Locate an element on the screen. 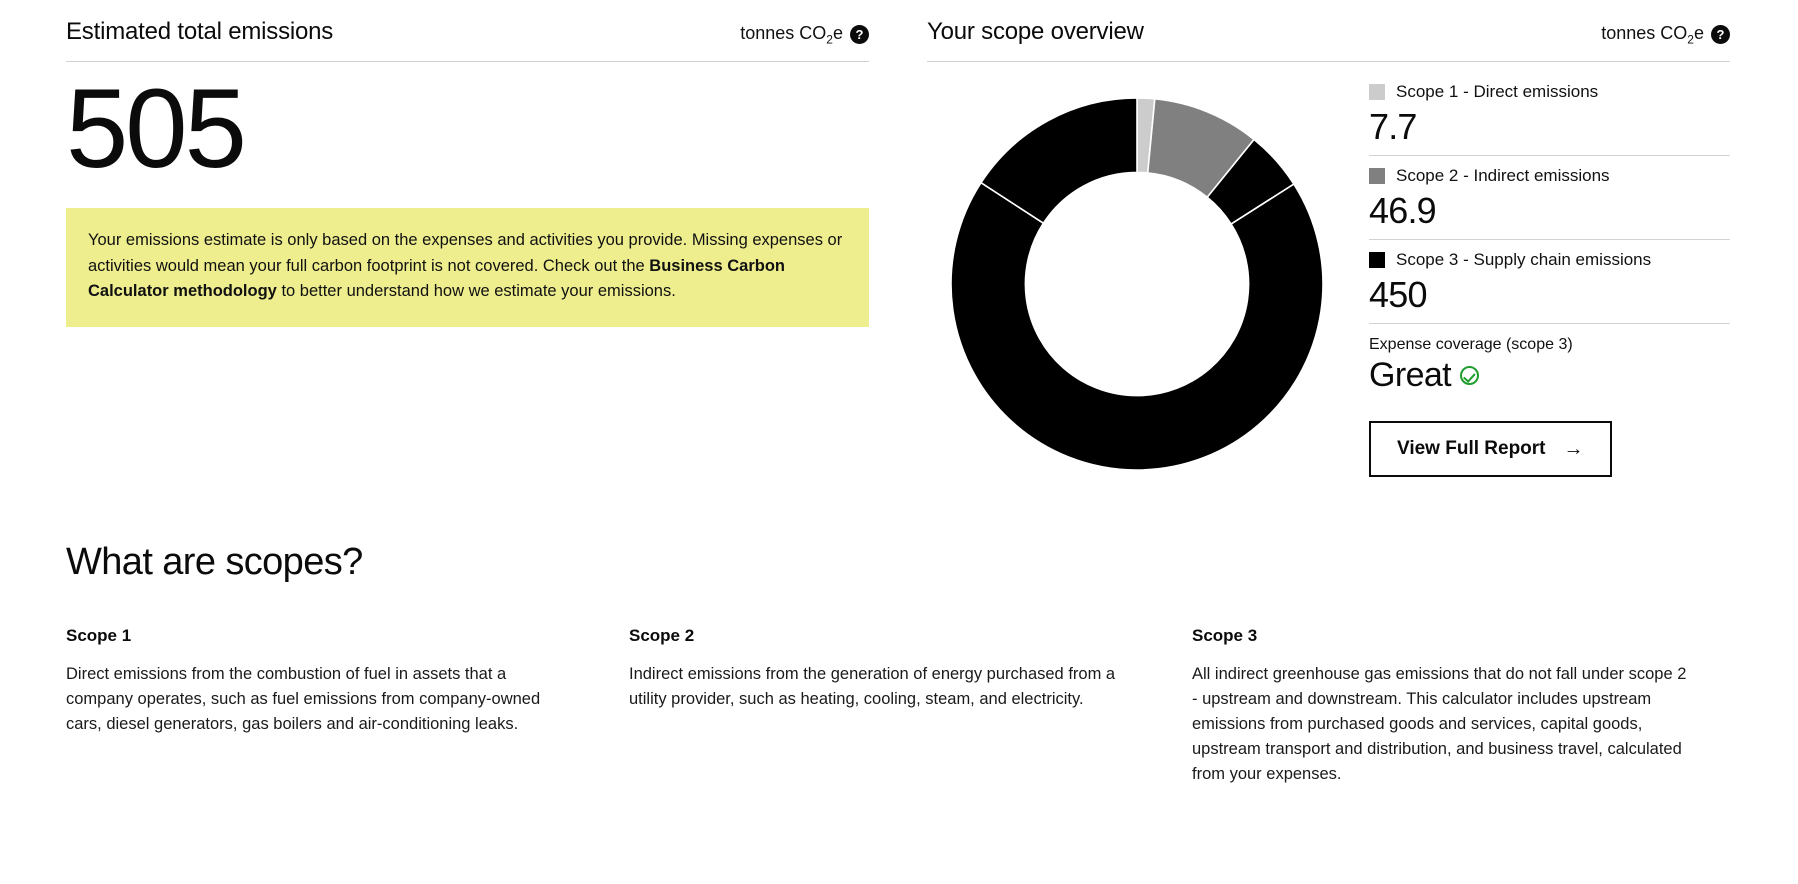 The width and height of the screenshot is (1798, 884). legend-value: 46.9 is located at coordinates (1403, 210).